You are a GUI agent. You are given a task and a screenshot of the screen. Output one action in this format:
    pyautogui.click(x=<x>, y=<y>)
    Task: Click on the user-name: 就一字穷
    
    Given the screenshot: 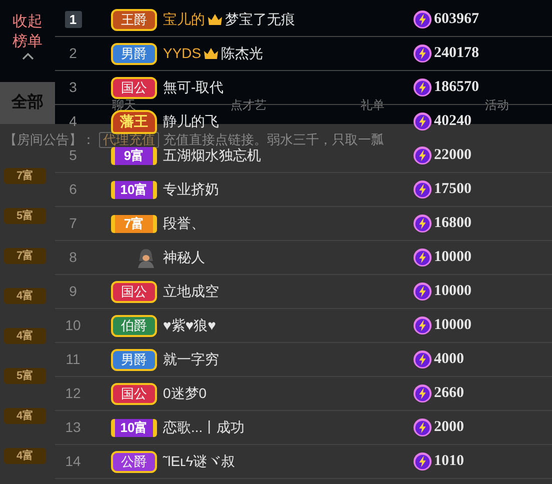 What is the action you would take?
    pyautogui.click(x=191, y=359)
    